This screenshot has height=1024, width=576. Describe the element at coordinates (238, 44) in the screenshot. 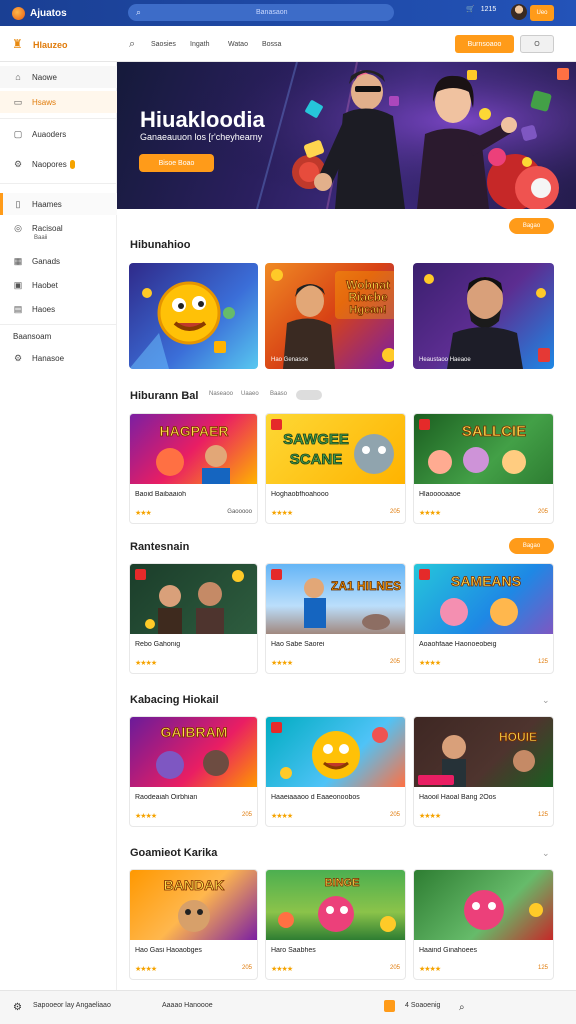

I see `nav-link: Watao` at that location.